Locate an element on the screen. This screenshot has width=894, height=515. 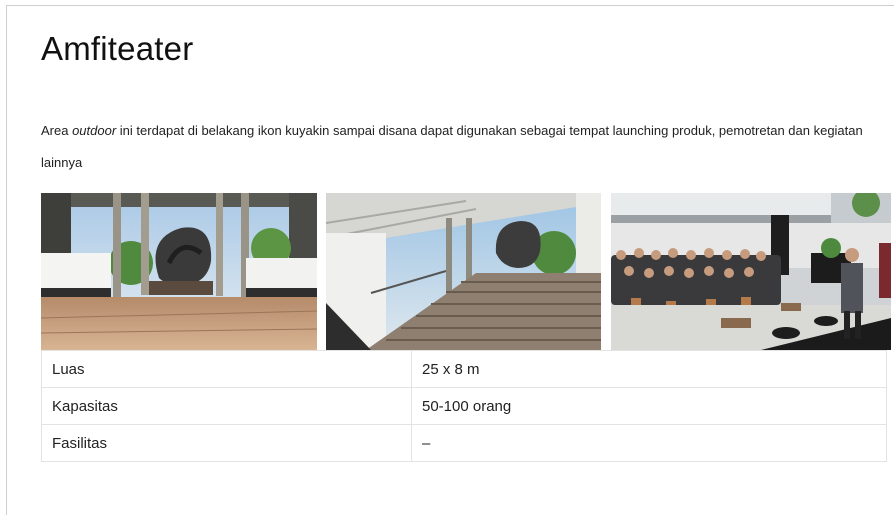
description-emphasis: outdoor is located at coordinates (94, 130).